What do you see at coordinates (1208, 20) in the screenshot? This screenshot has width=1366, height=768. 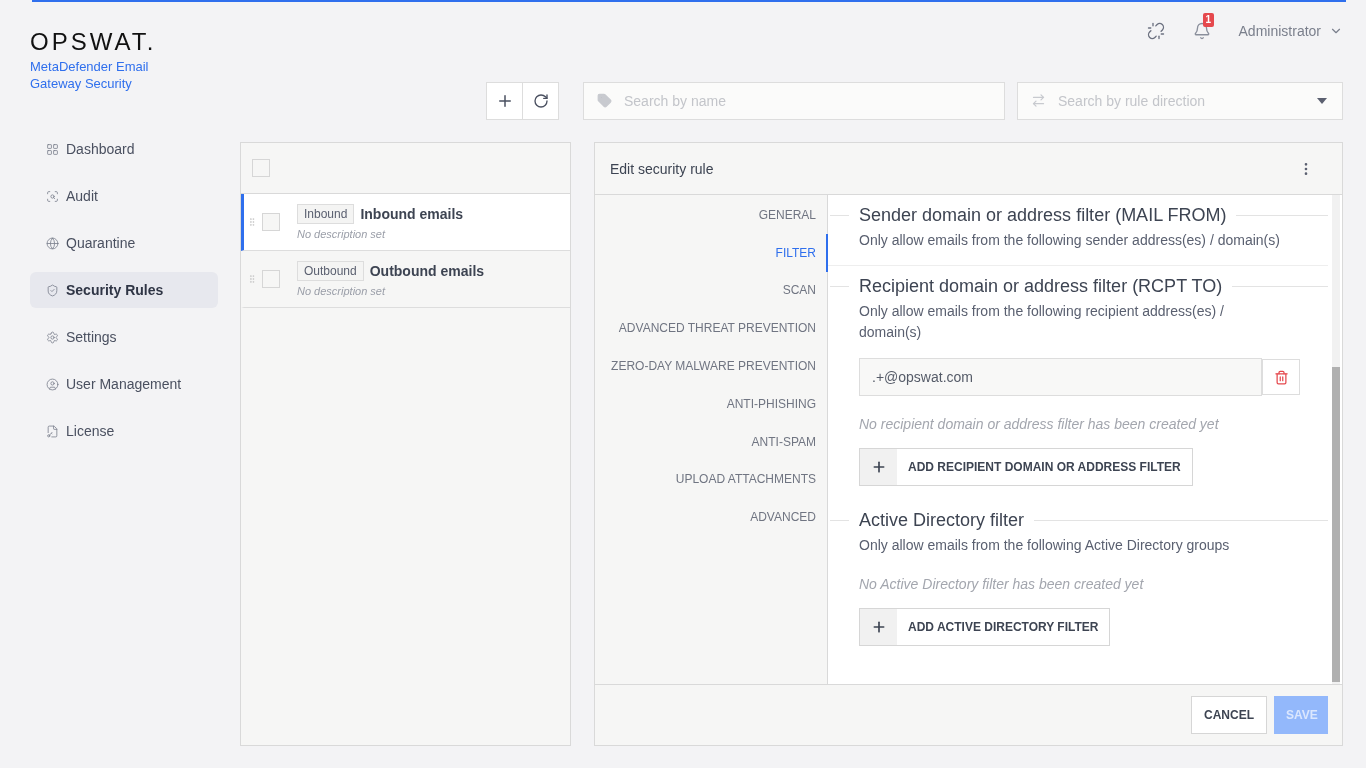 I see `notification-count: 1` at bounding box center [1208, 20].